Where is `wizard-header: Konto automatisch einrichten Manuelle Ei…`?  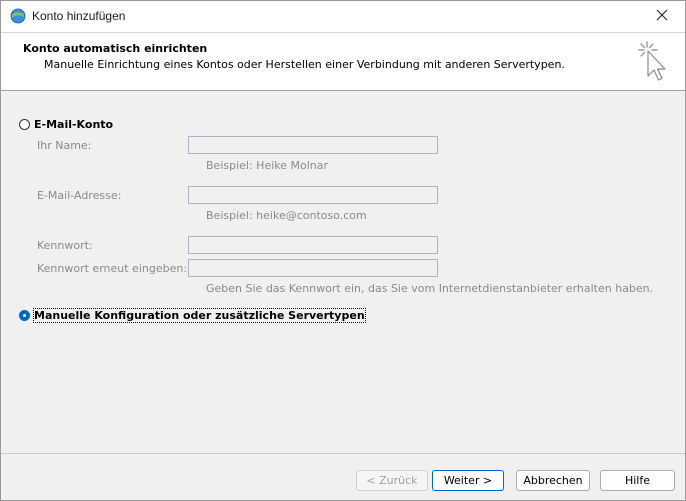
wizard-header: Konto automatisch einrichten Manuelle Ei… is located at coordinates (343, 61).